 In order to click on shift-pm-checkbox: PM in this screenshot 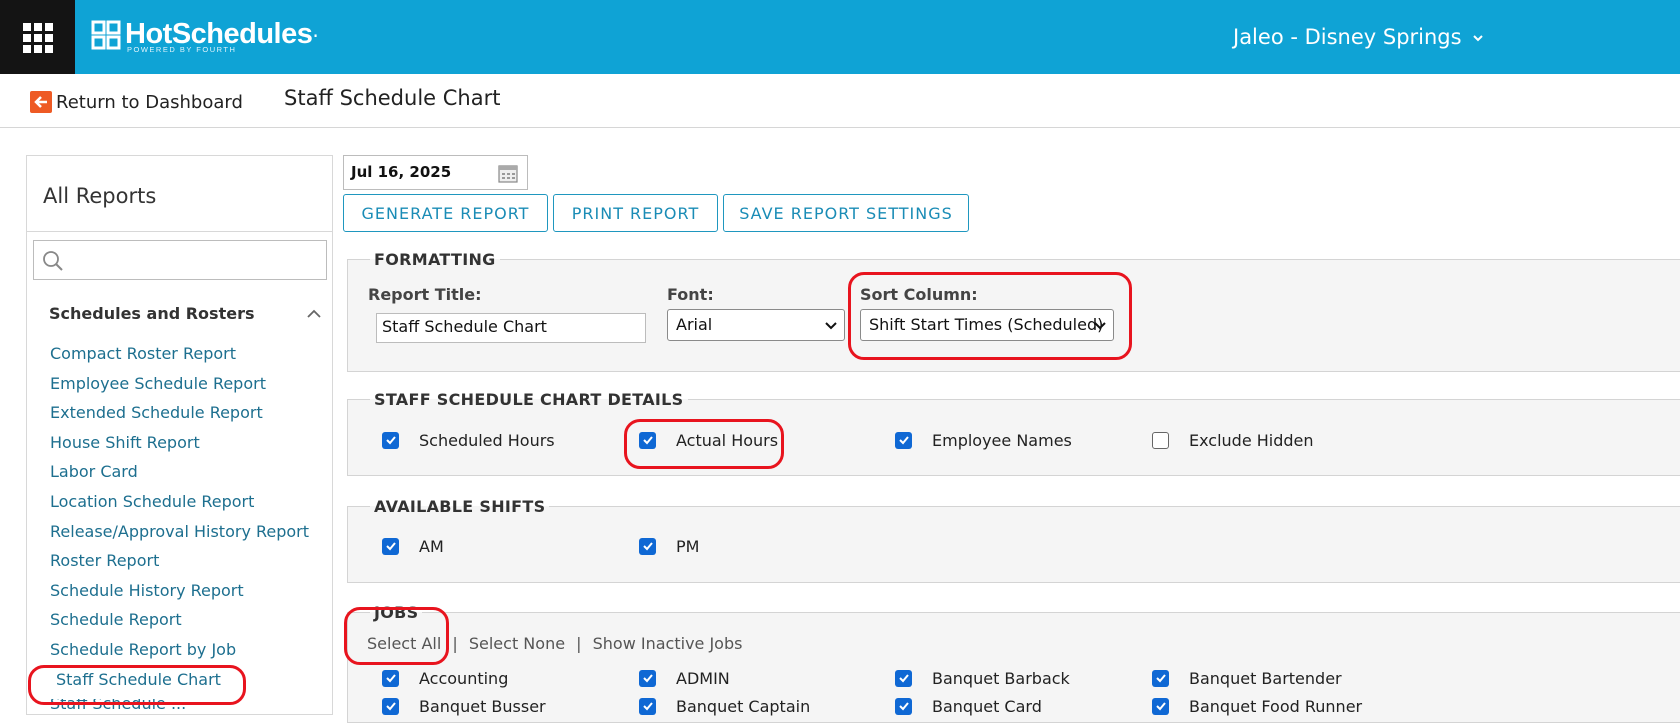, I will do `click(669, 546)`.